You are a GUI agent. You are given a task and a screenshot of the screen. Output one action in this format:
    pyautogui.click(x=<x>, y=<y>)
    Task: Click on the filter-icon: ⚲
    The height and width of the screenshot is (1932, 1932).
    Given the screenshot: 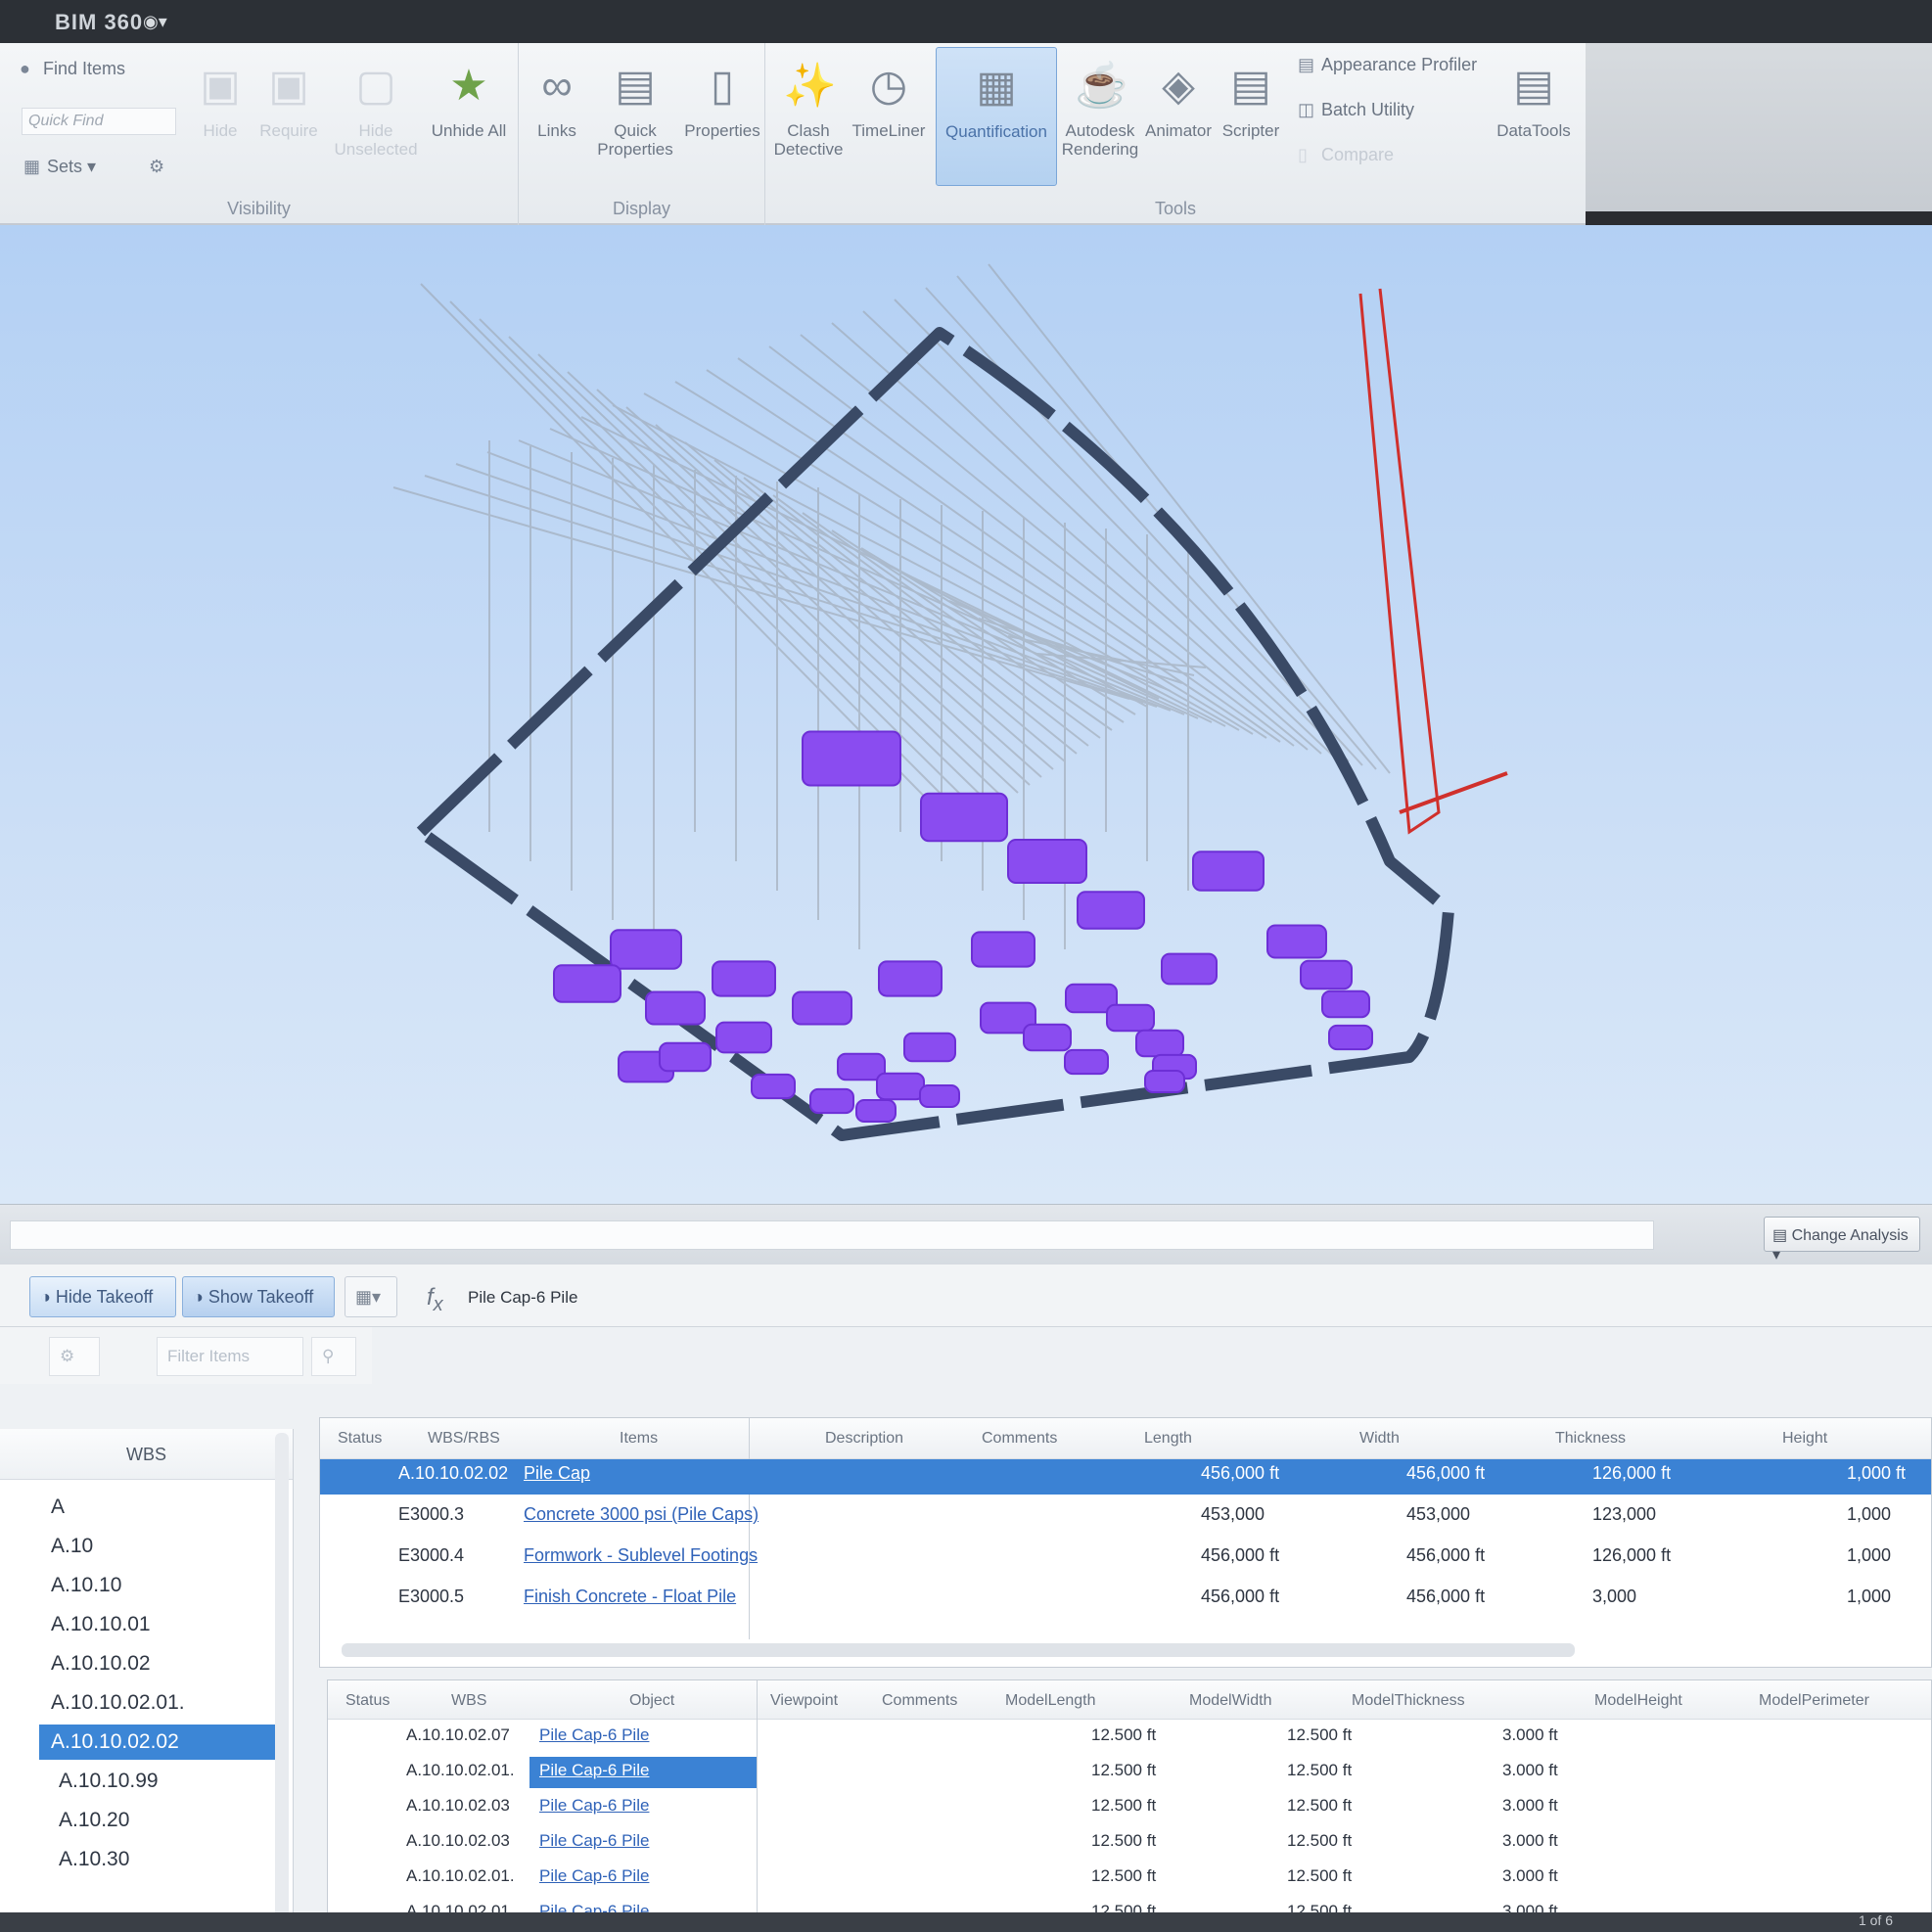 What is the action you would take?
    pyautogui.click(x=334, y=1356)
    